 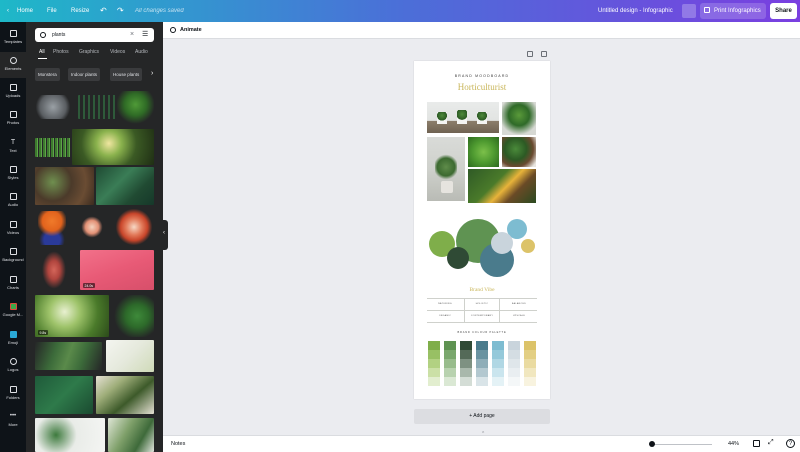 I want to click on tree-pot, so click(x=447, y=187).